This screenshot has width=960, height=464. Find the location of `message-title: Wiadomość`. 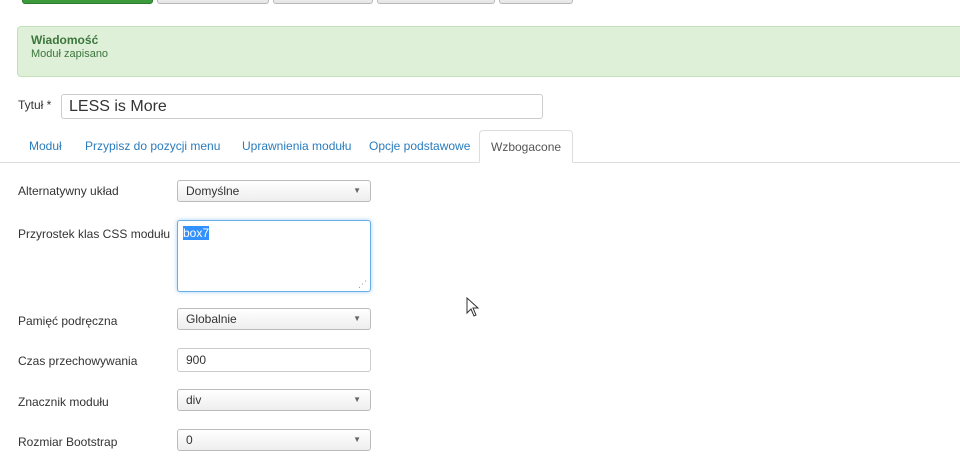

message-title: Wiadomość is located at coordinates (65, 40).